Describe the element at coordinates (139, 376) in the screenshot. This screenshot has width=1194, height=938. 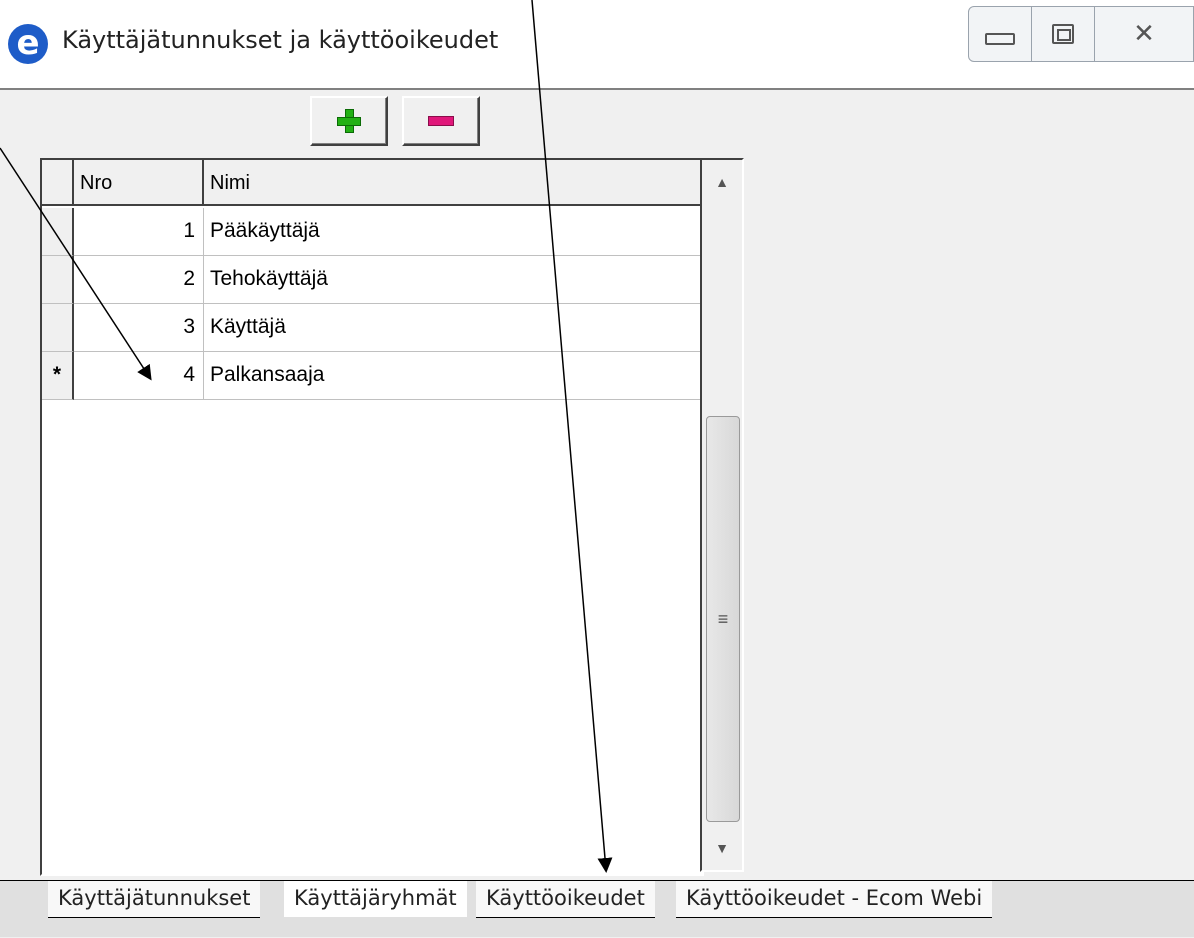
I see `cell-nro: 4` at that location.